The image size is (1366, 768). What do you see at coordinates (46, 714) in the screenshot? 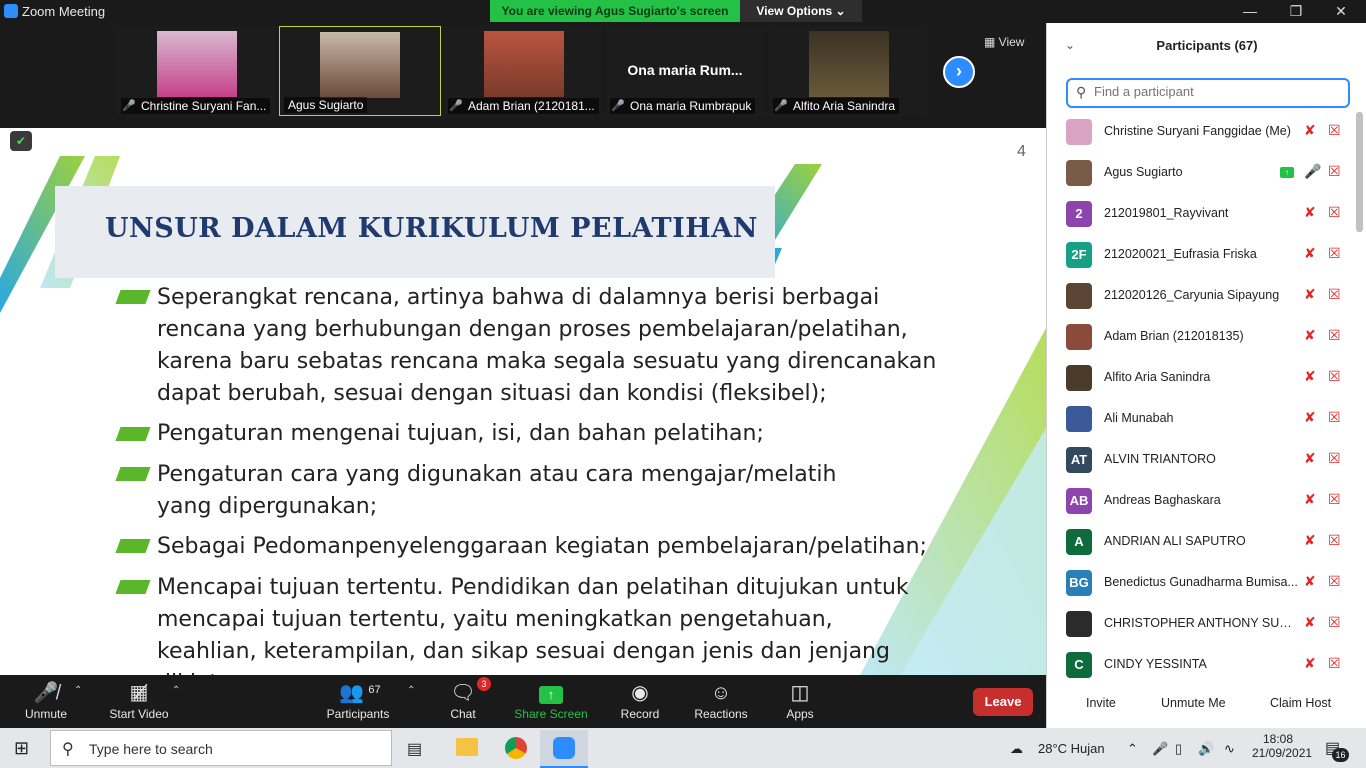
I see `unmute-label: Unmute` at bounding box center [46, 714].